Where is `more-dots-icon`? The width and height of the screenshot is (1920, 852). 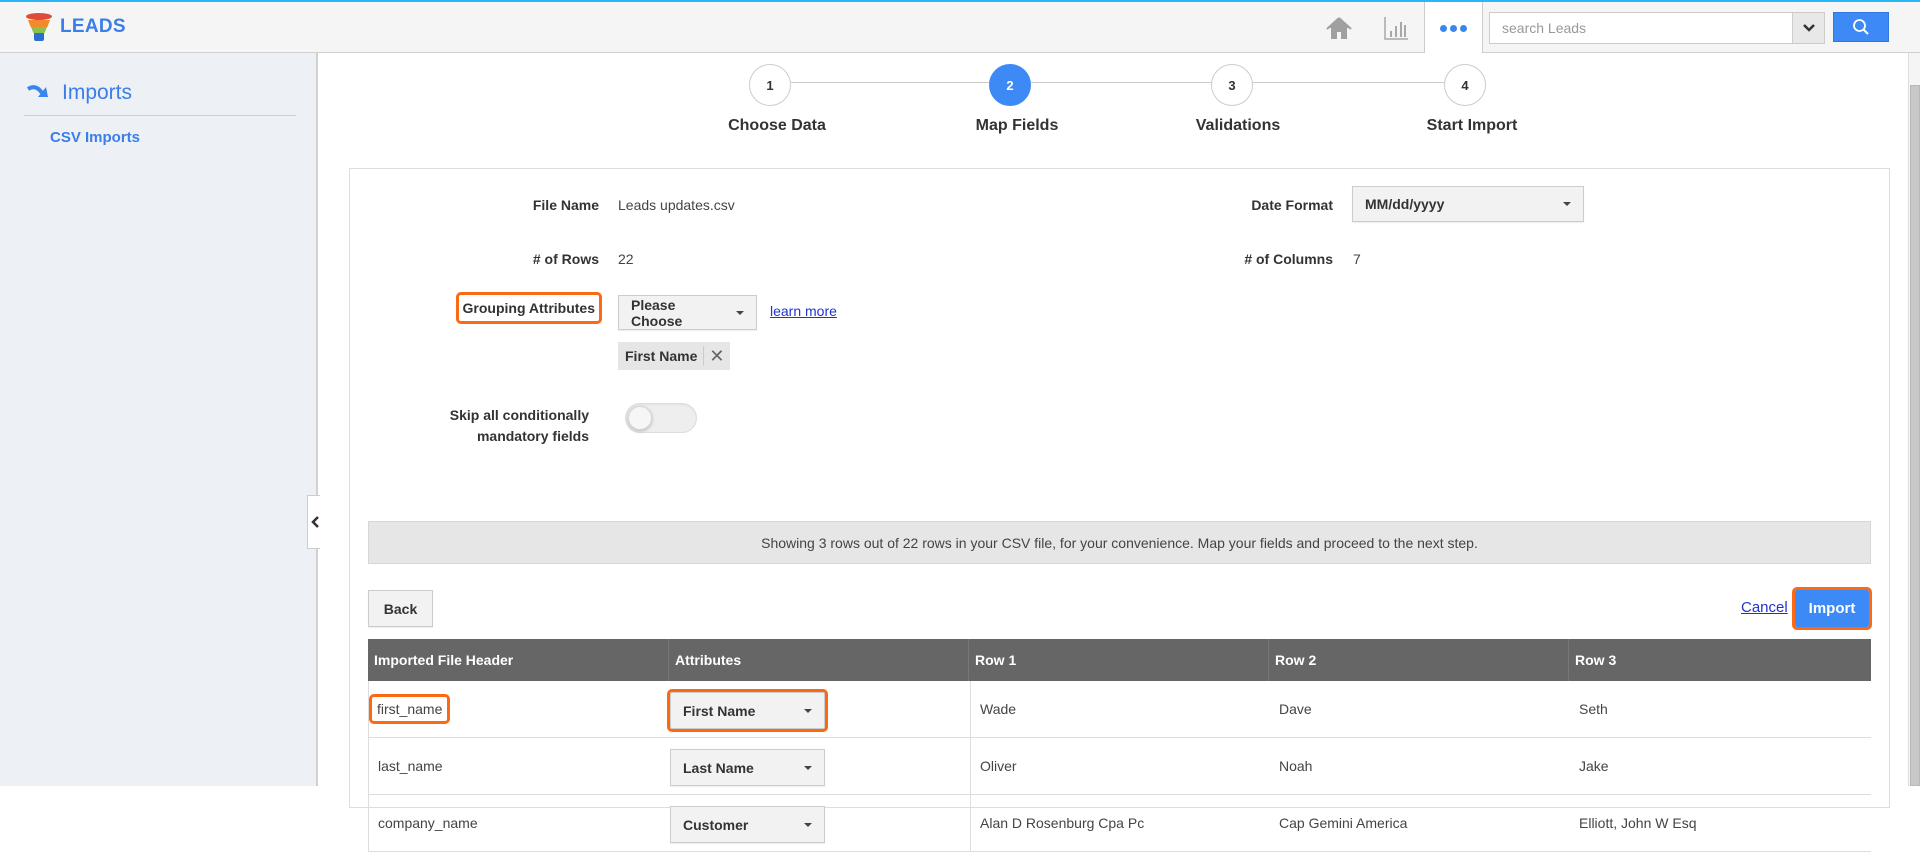
more-dots-icon is located at coordinates (1443, 28).